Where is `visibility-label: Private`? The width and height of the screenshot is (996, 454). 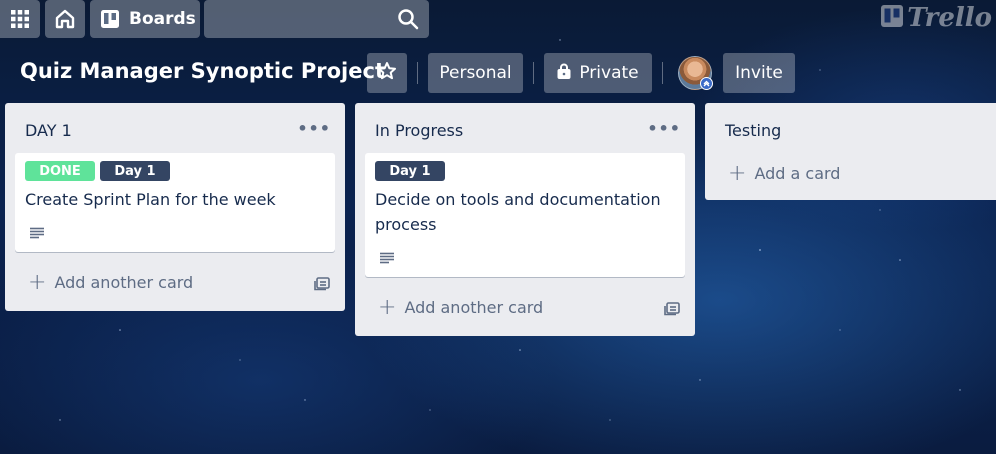
visibility-label: Private is located at coordinates (609, 73).